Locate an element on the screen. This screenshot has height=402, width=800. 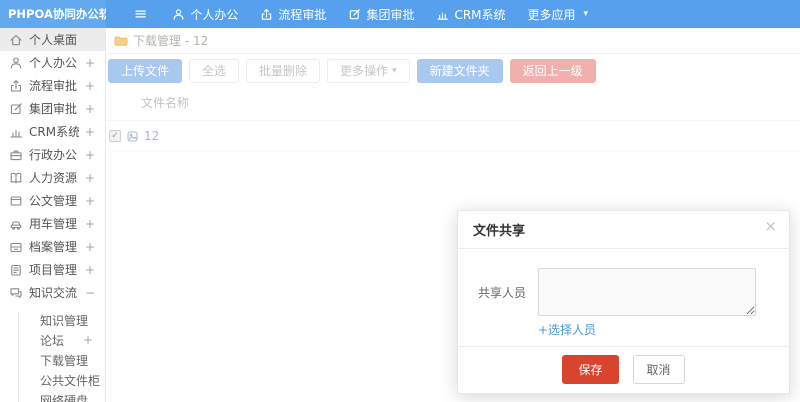
sidebar-item-project-management: 项目管理 + is located at coordinates (52, 269).